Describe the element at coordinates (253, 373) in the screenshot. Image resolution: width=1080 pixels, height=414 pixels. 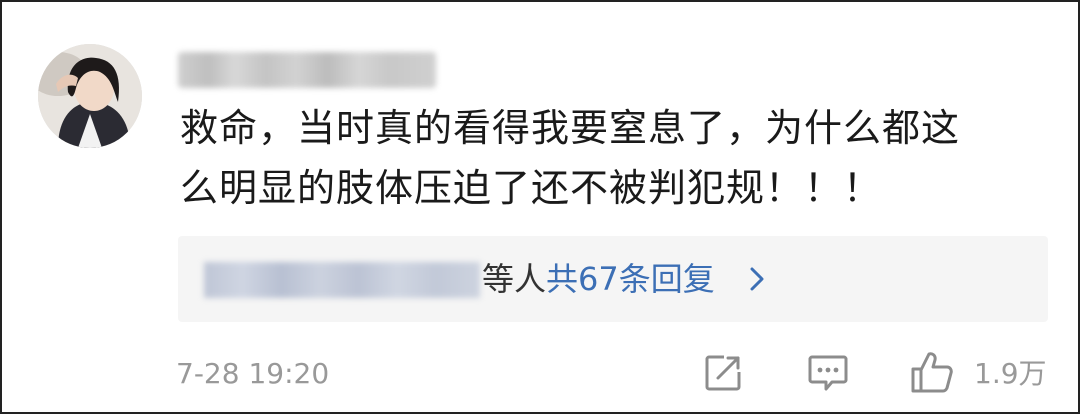
I see `comment-timestamp: 7-28 19:20` at that location.